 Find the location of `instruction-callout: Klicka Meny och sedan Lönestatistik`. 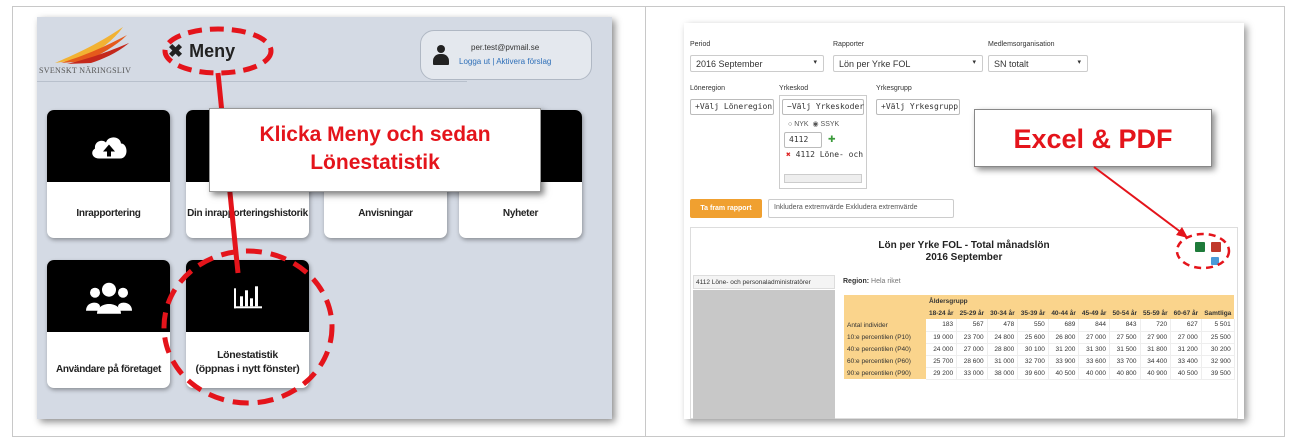

instruction-callout: Klicka Meny och sedan Lönestatistik is located at coordinates (375, 150).